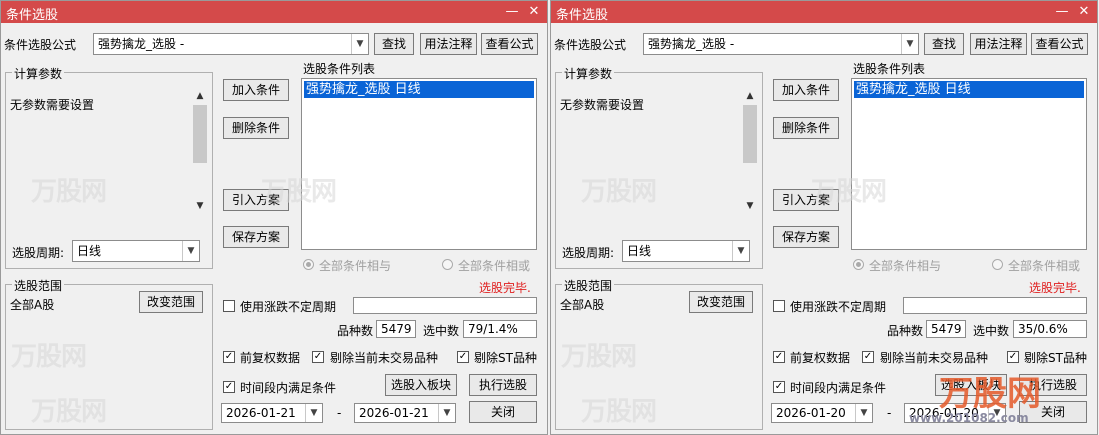 This screenshot has width=1099, height=435. Describe the element at coordinates (588, 253) in the screenshot. I see `period-label: 选股周期:` at that location.